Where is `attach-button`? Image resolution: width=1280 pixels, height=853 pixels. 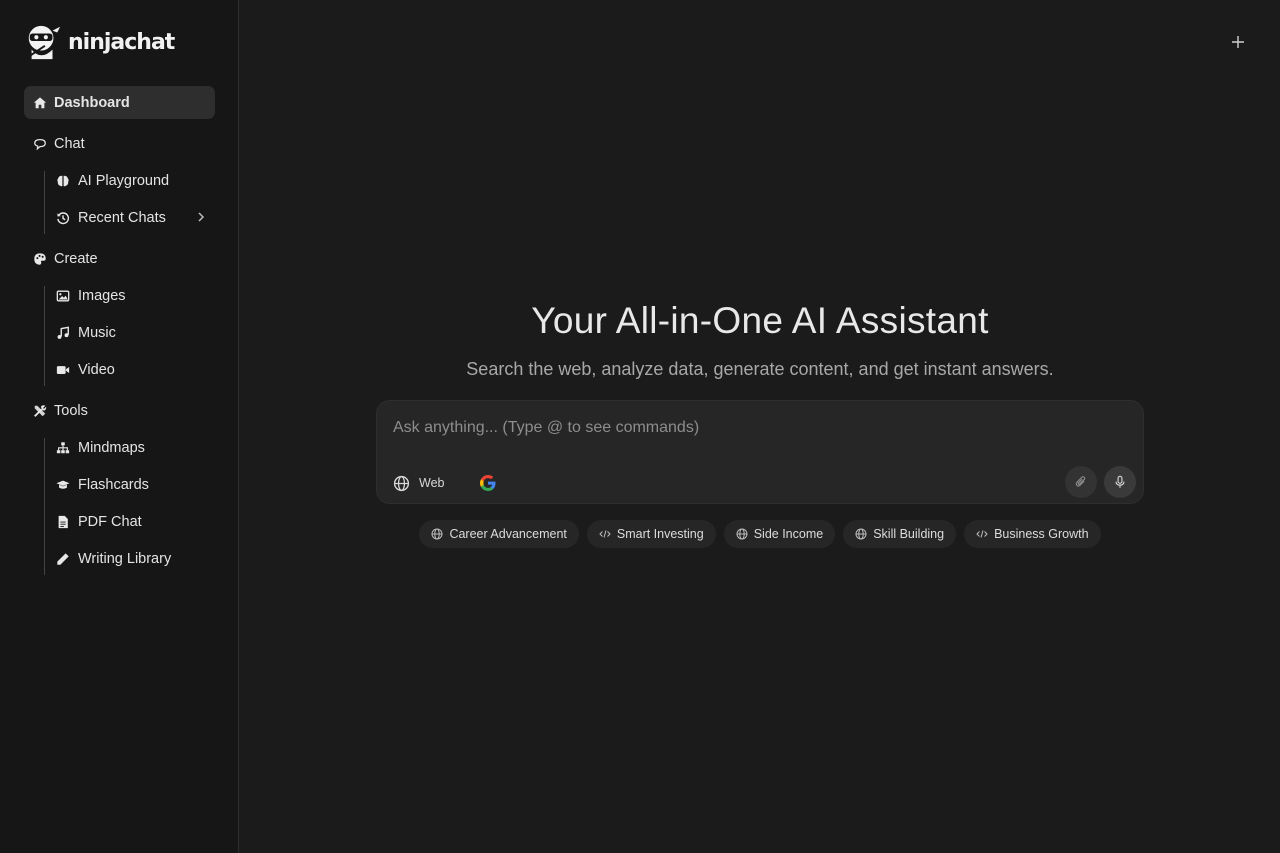 attach-button is located at coordinates (1081, 482).